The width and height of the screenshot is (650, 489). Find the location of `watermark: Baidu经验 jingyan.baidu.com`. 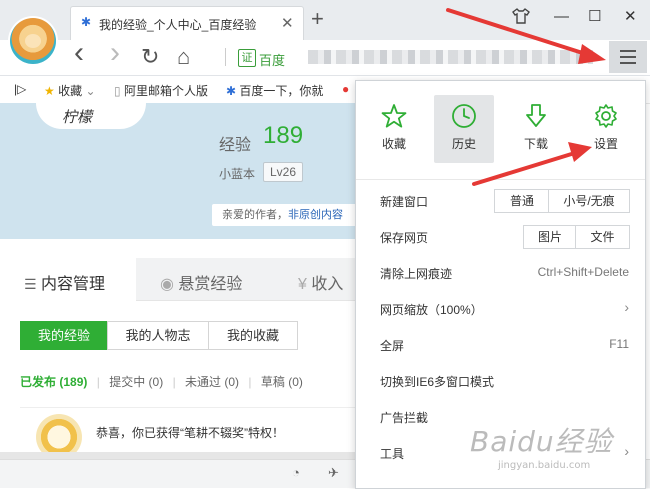

watermark: Baidu经验 jingyan.baidu.com is located at coordinates (541, 445).